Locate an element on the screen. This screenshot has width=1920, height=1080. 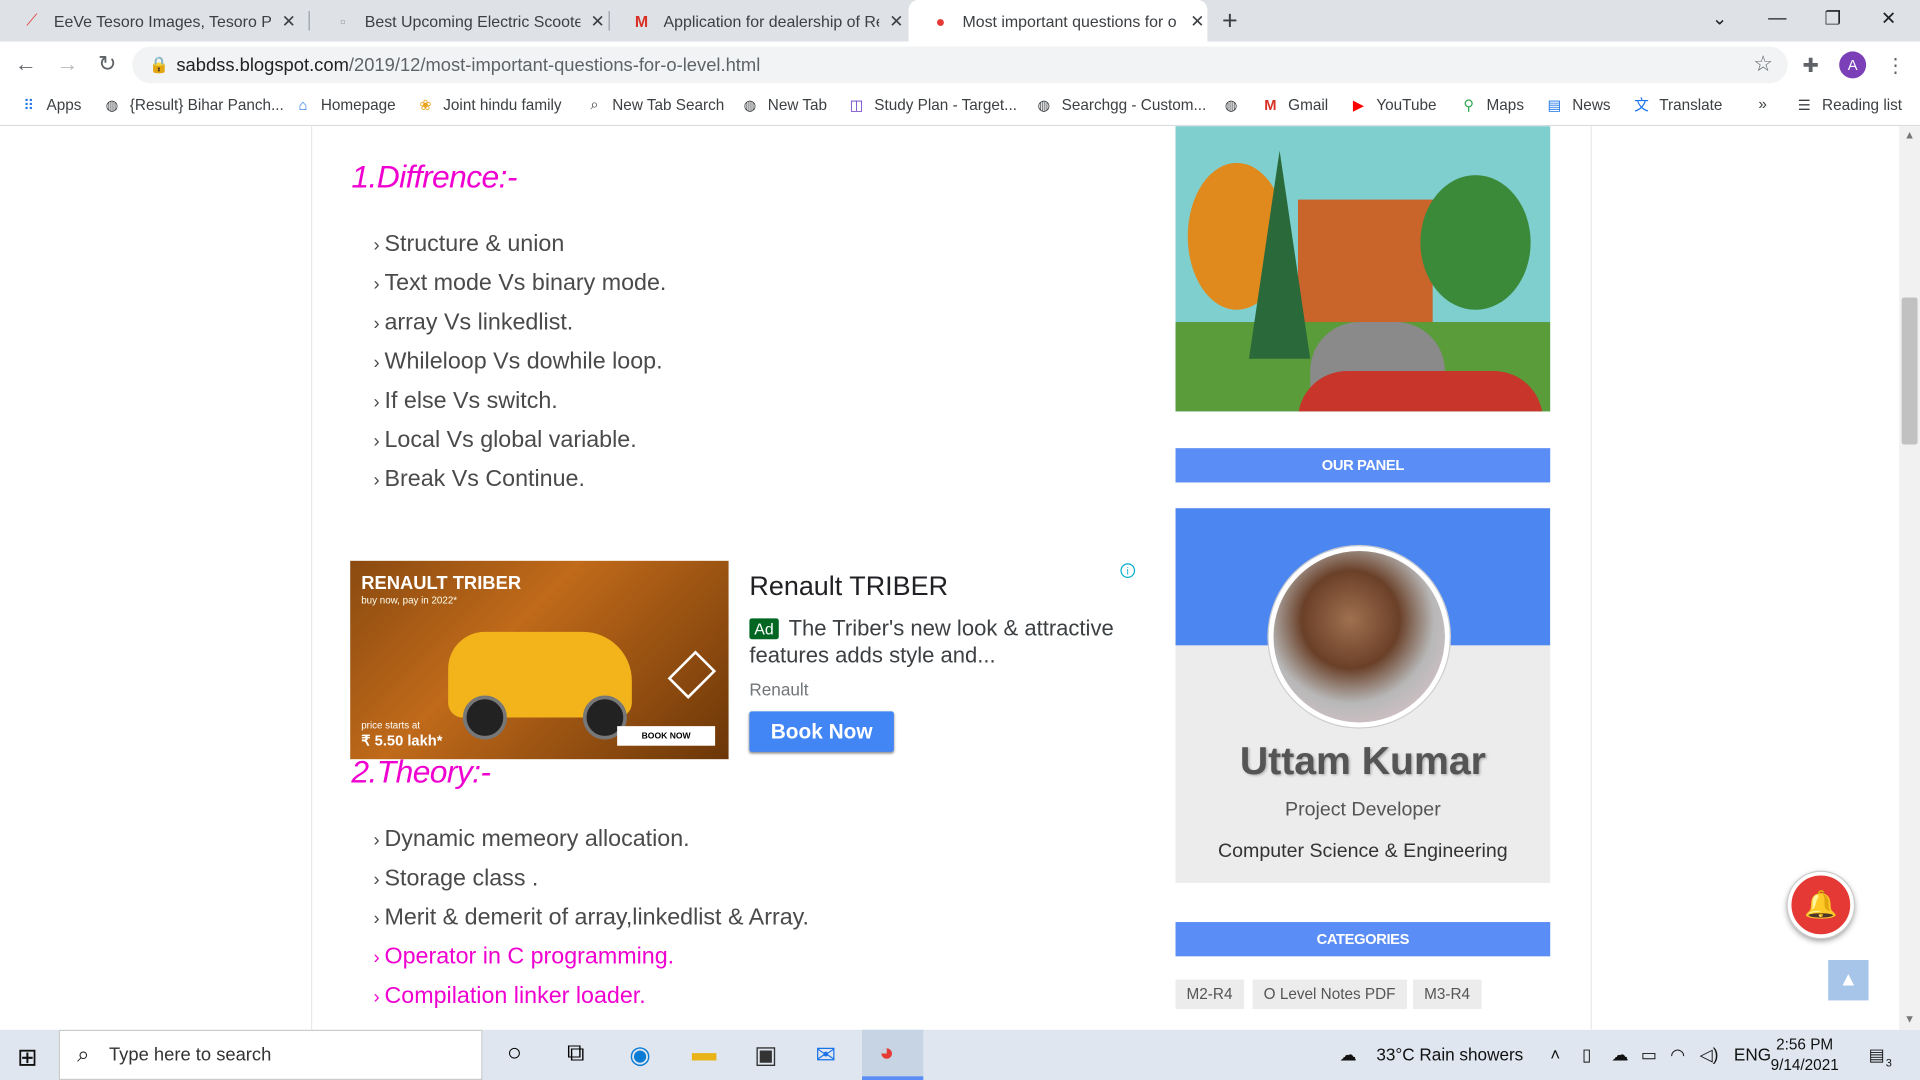
scroll-up-icon: ▲ is located at coordinates (1909, 135).